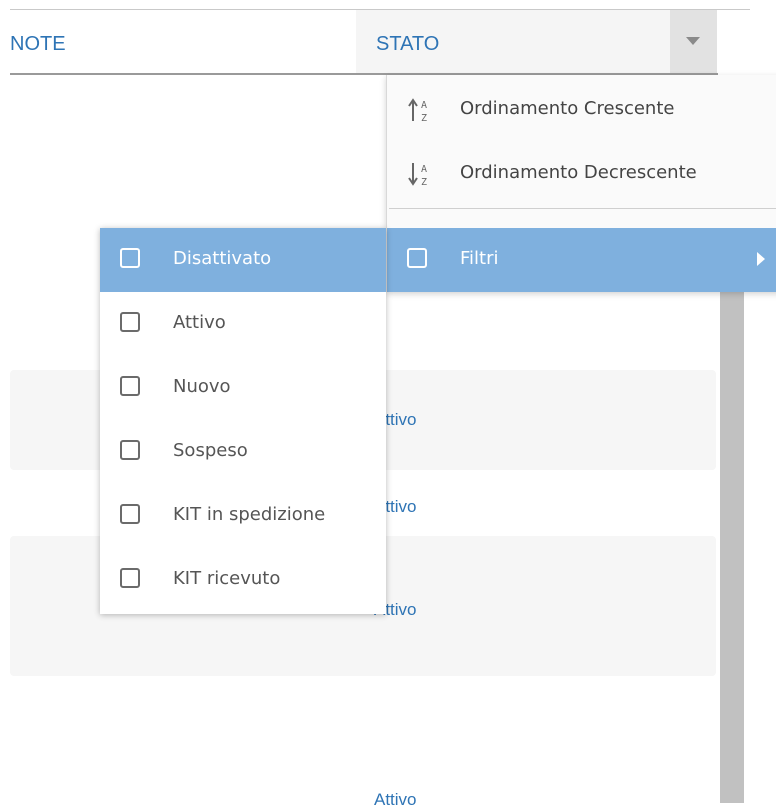  I want to click on filter-option-attivo: Attivo, so click(243, 324).